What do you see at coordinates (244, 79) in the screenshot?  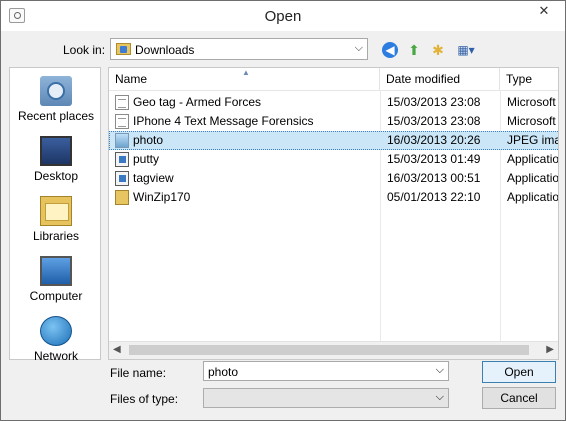 I see `column-header-name: ▲ Name` at bounding box center [244, 79].